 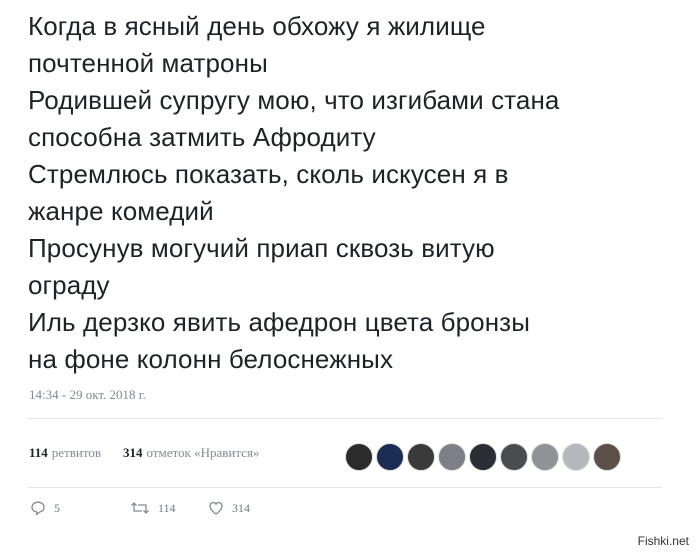 What do you see at coordinates (202, 137) in the screenshot?
I see `tweet-line: способна затмить Афродиту` at bounding box center [202, 137].